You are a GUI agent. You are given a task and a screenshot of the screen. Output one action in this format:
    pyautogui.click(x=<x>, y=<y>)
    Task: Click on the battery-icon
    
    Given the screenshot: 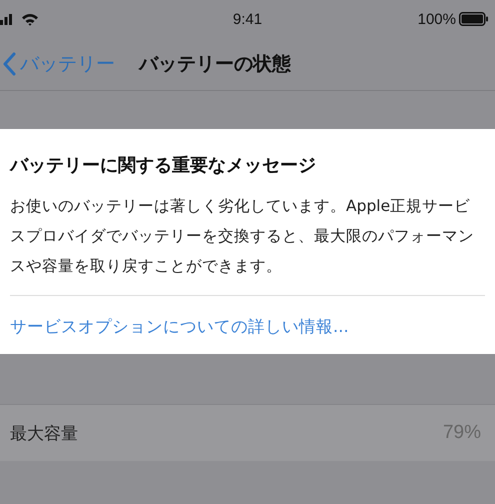 What is the action you would take?
    pyautogui.click(x=474, y=19)
    